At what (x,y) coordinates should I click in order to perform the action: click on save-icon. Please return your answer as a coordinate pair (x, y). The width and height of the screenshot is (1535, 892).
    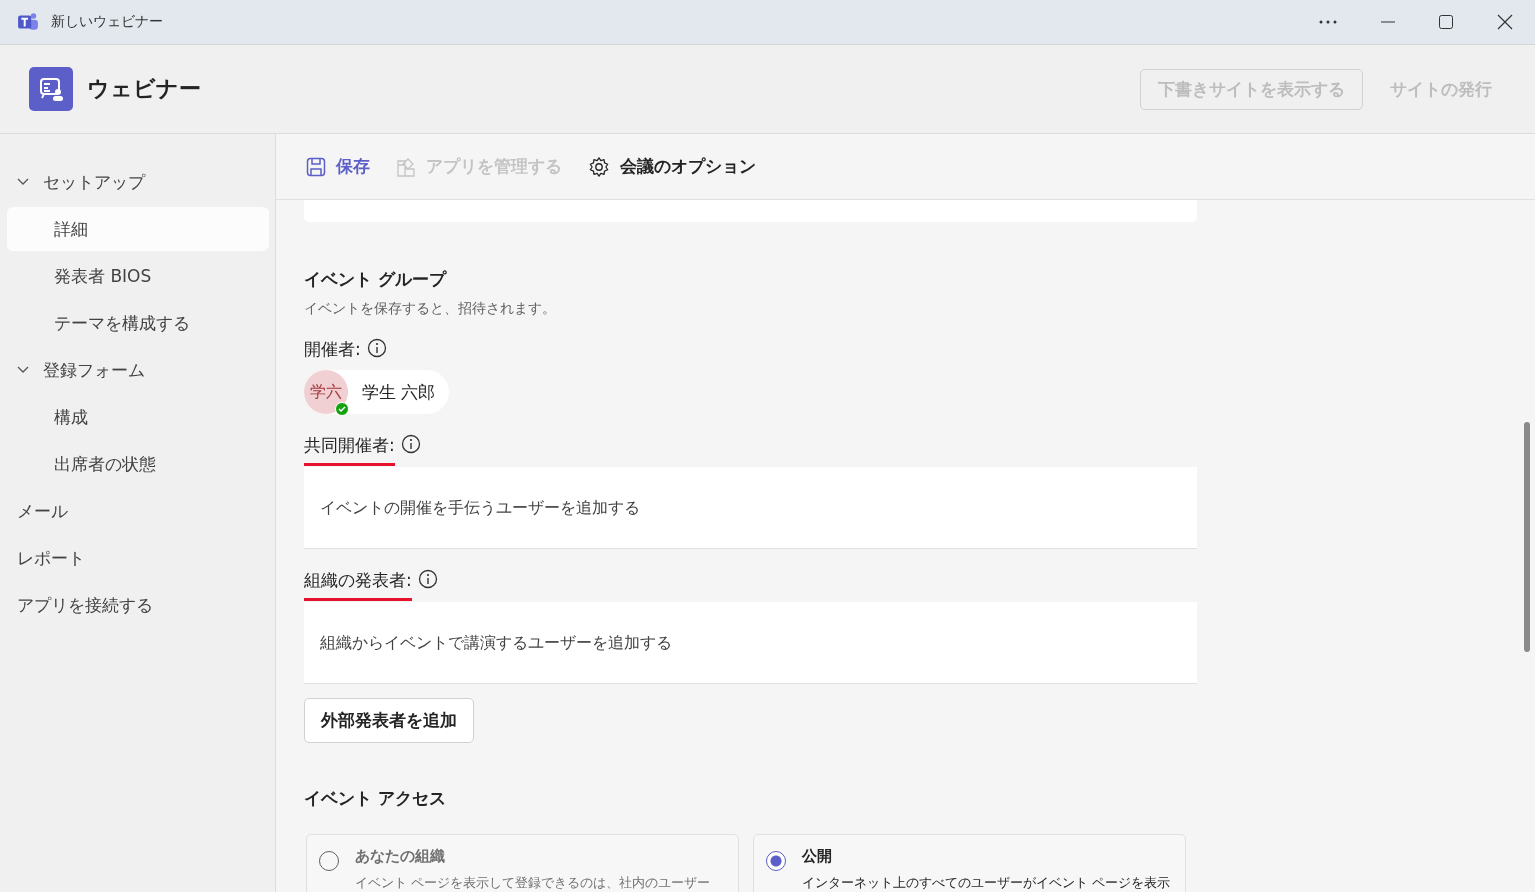
    Looking at the image, I should click on (316, 166).